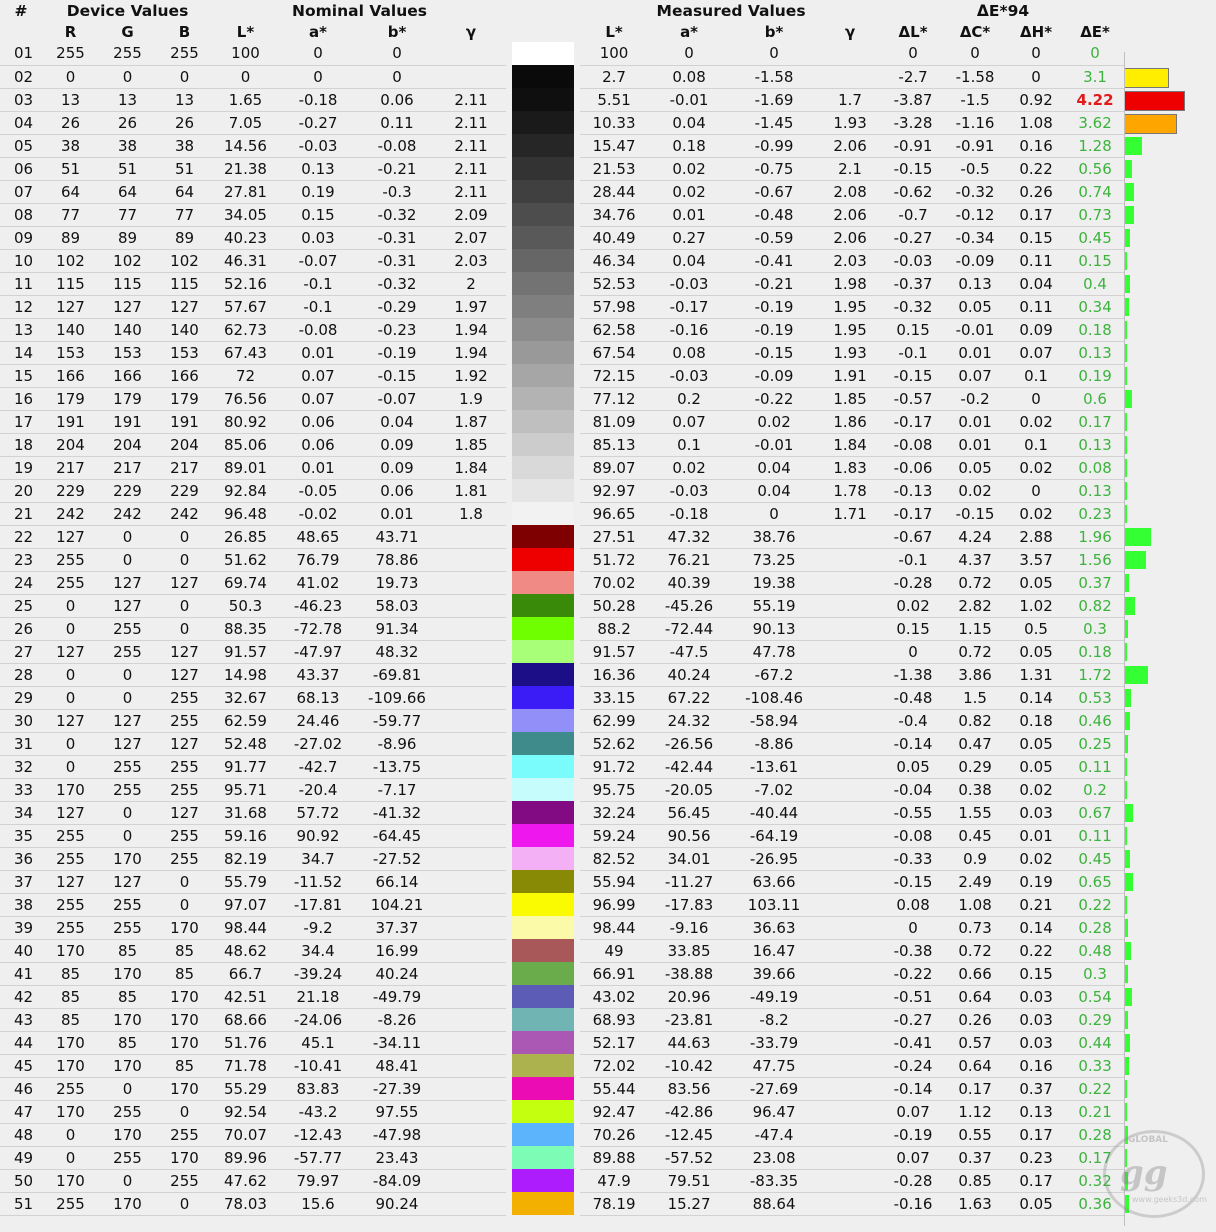  Describe the element at coordinates (21, 905) in the screenshot. I see `cell-num: 38` at that location.